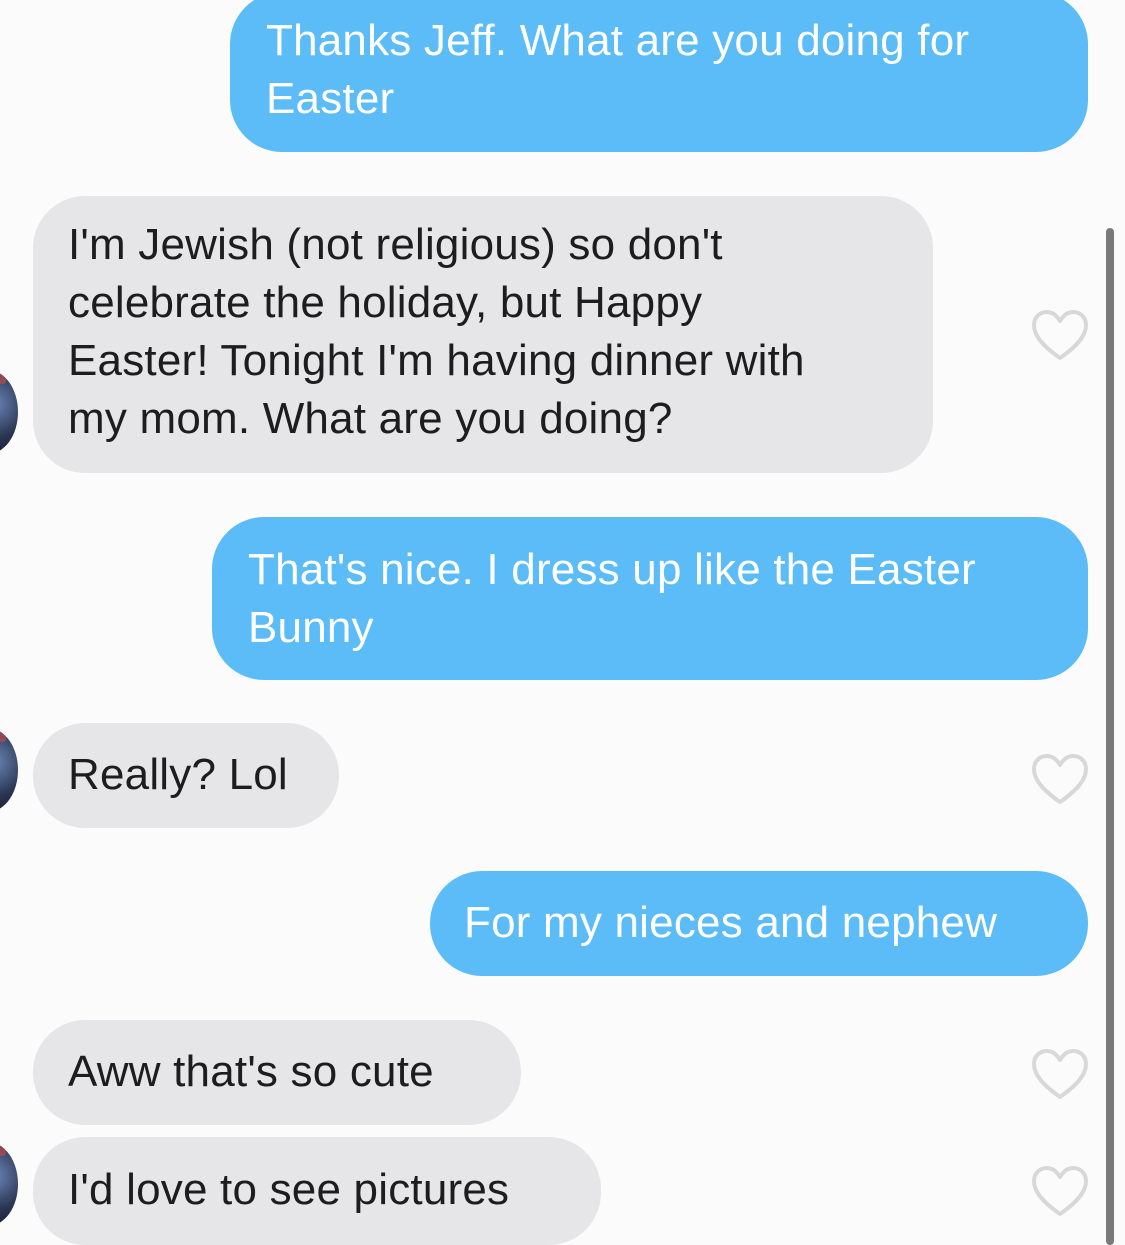  Describe the element at coordinates (186, 775) in the screenshot. I see `received-message-bubble: Really? Lol` at that location.